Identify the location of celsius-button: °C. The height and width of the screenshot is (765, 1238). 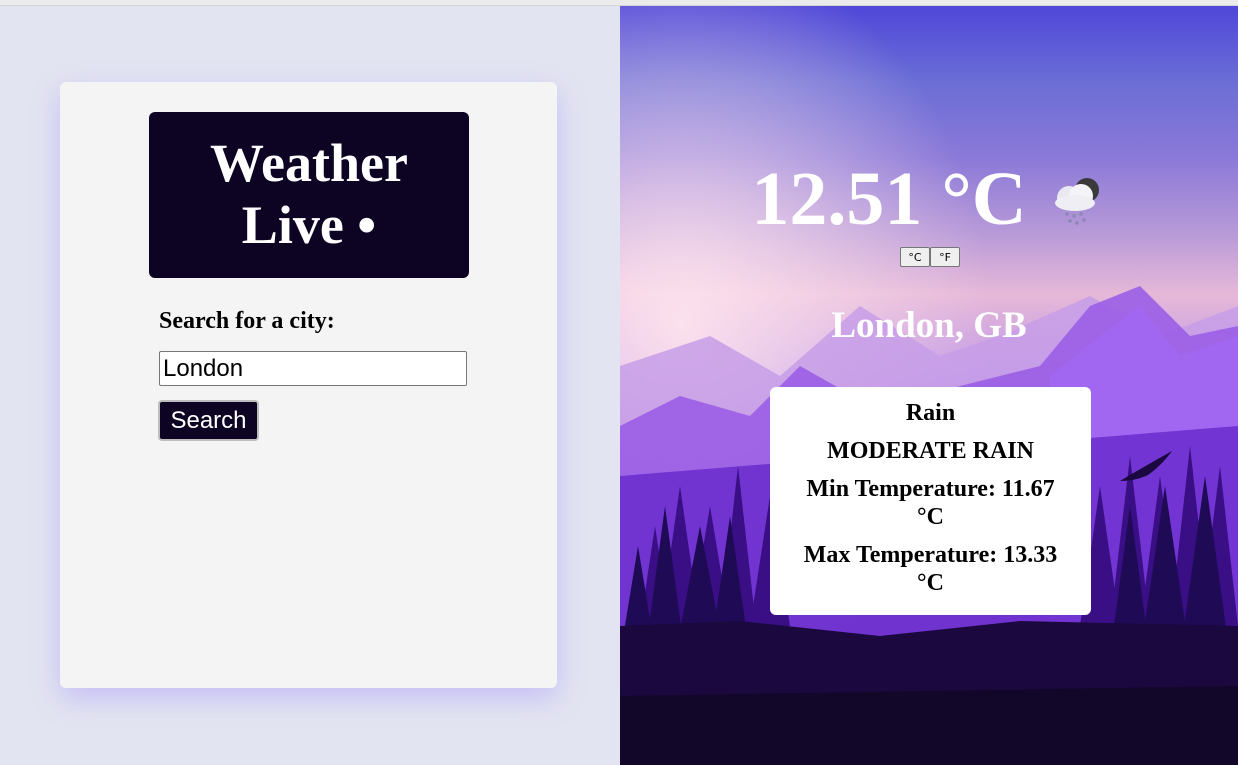
(915, 257).